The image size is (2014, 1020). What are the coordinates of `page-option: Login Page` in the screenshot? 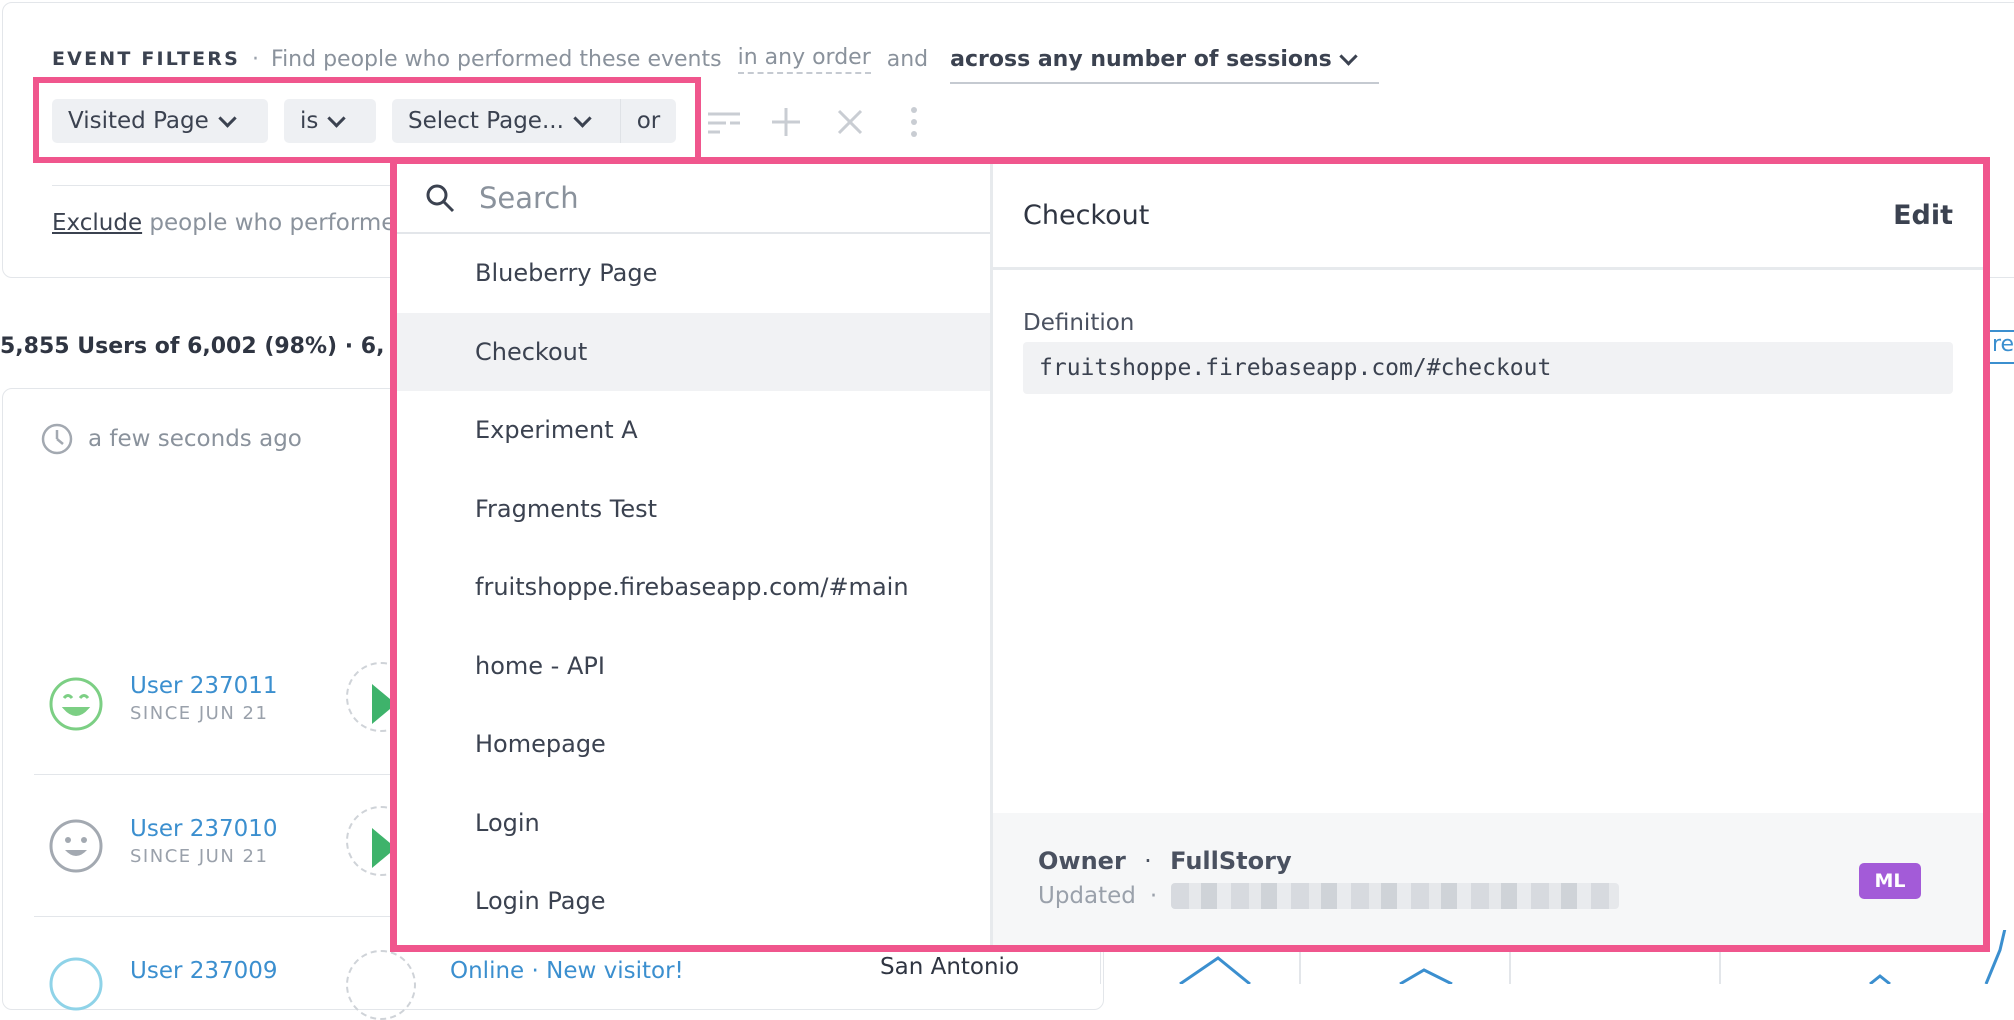 It's located at (693, 901).